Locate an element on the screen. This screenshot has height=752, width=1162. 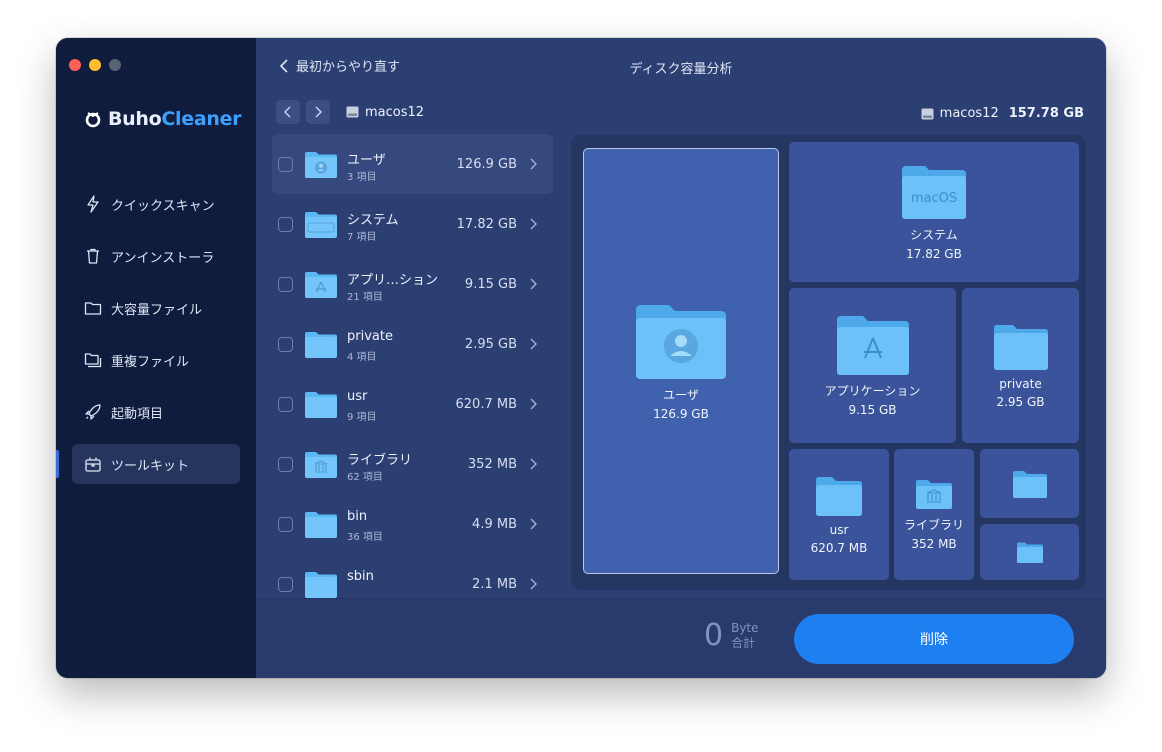
file-name: private is located at coordinates (370, 336).